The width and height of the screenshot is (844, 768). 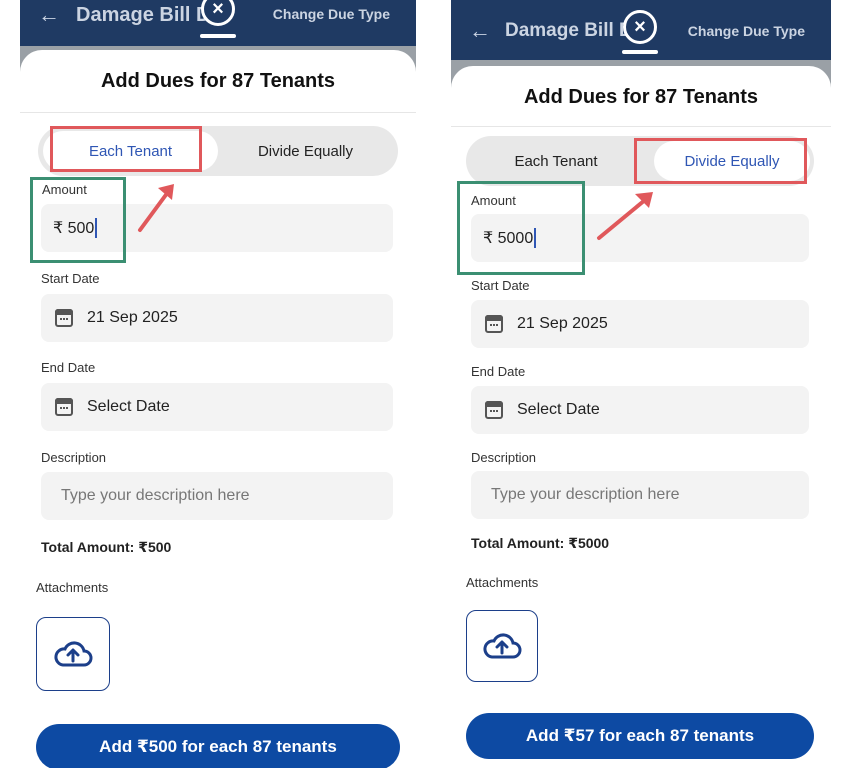 What do you see at coordinates (106, 547) in the screenshot?
I see `total-amount: Total Amount: ₹500` at bounding box center [106, 547].